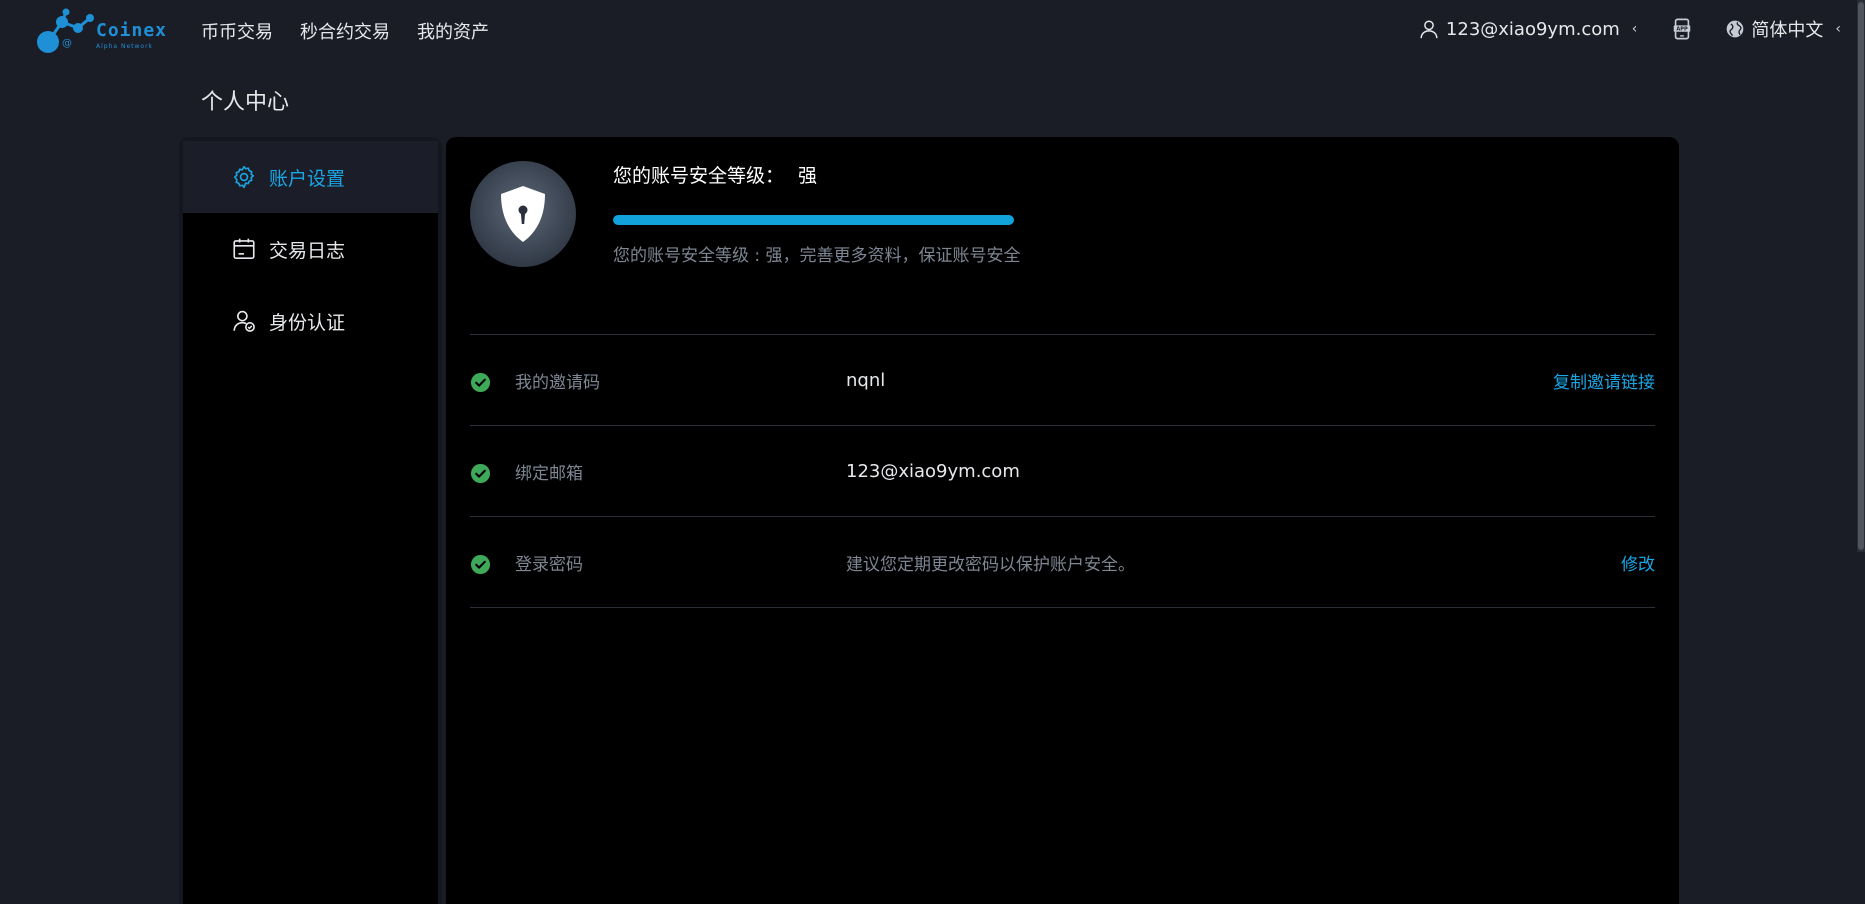 The width and height of the screenshot is (1865, 904). Describe the element at coordinates (817, 256) in the screenshot. I see `security-tip: 您的账号安全等级 : 强，完善更多资料，保证账号安全` at that location.